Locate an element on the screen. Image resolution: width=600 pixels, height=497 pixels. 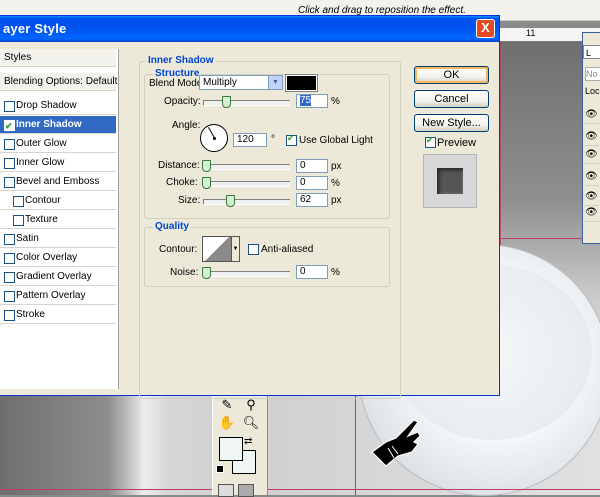
style-item-stroke: Stroke is located at coordinates (58, 315).